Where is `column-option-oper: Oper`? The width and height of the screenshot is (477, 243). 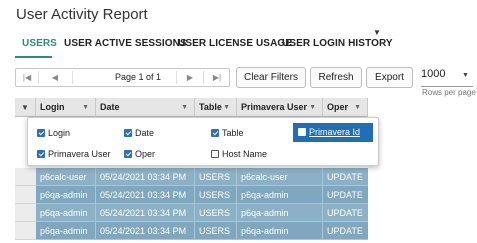
column-option-oper: Oper is located at coordinates (139, 154).